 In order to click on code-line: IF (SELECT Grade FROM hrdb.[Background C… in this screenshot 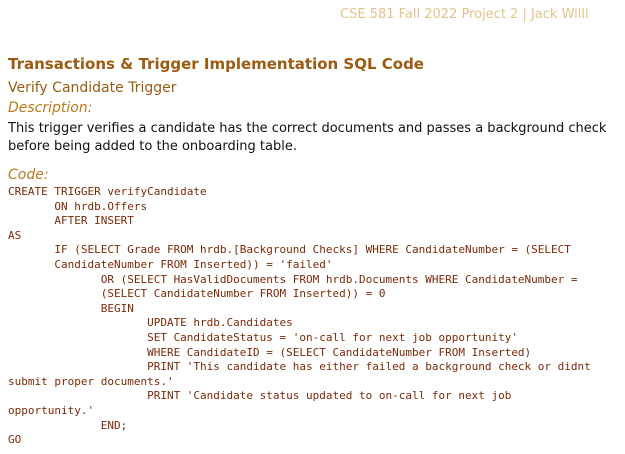, I will do `click(289, 250)`.